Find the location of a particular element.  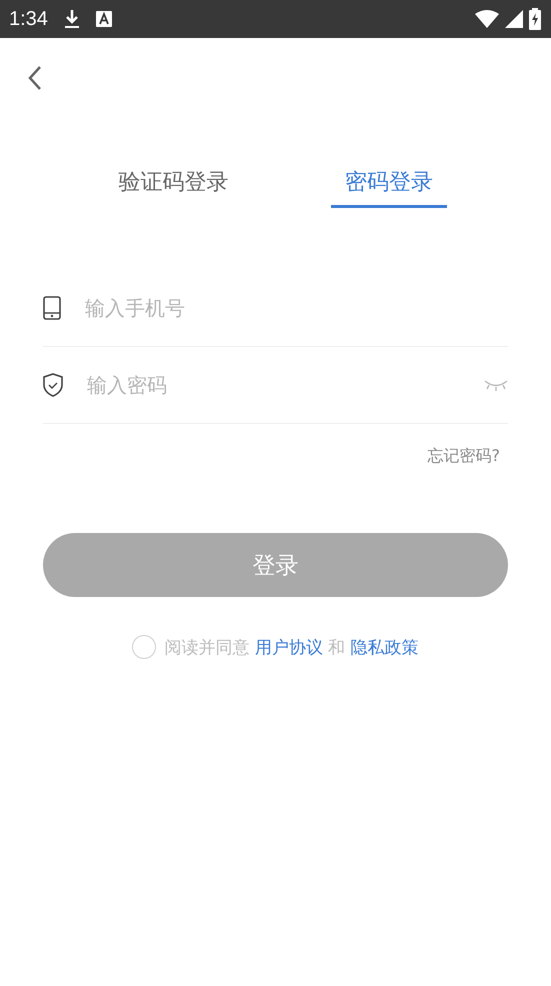

forgot-password-link: 忘记密码? is located at coordinates (464, 456).